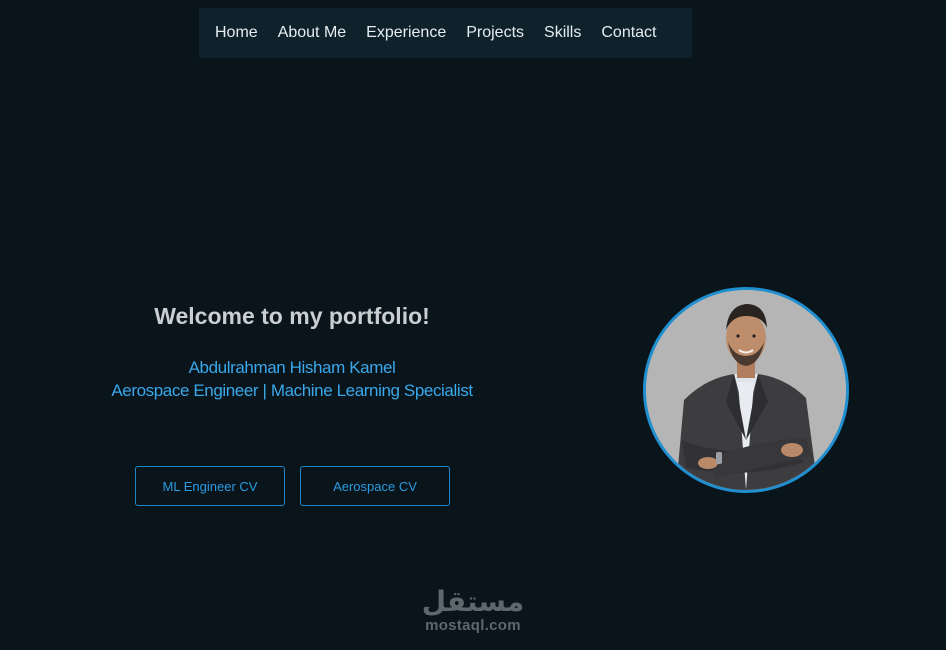 The image size is (946, 650). I want to click on owner-name: Abdulrahman Hisham Kamel, so click(292, 367).